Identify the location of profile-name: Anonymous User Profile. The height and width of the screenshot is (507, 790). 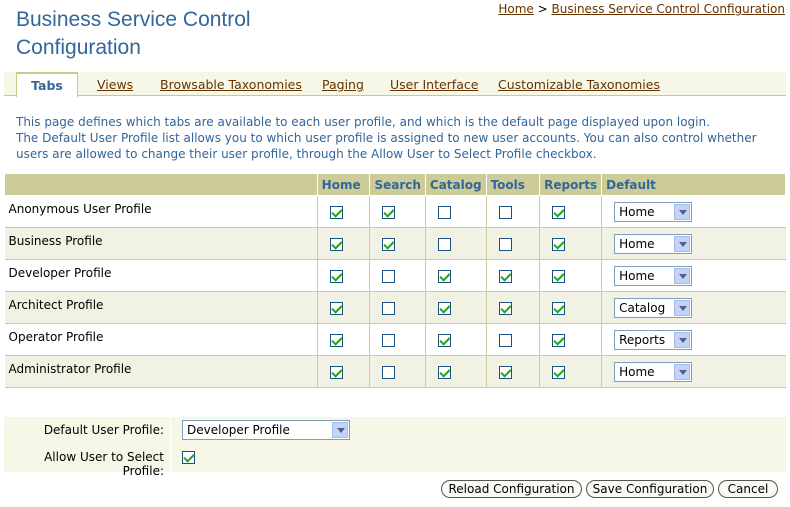
(161, 211).